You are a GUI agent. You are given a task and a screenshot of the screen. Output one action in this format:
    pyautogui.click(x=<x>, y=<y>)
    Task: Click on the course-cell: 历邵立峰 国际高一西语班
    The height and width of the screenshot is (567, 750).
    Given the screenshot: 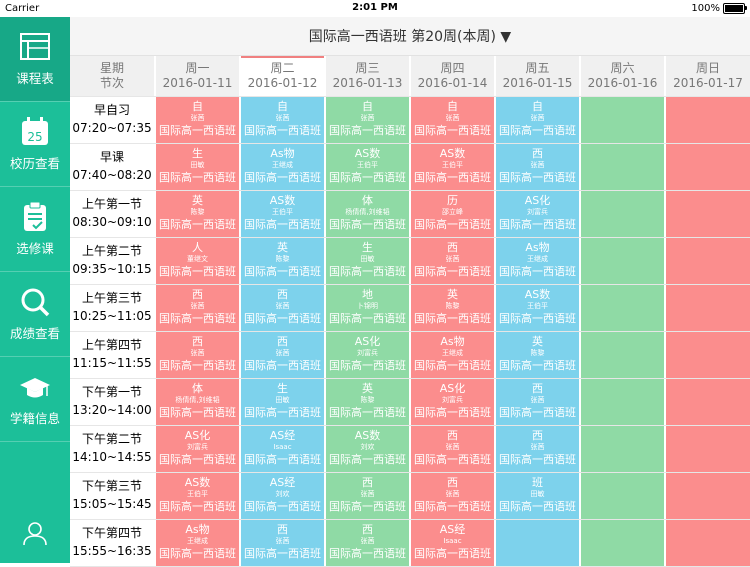 What is the action you would take?
    pyautogui.click(x=452, y=214)
    